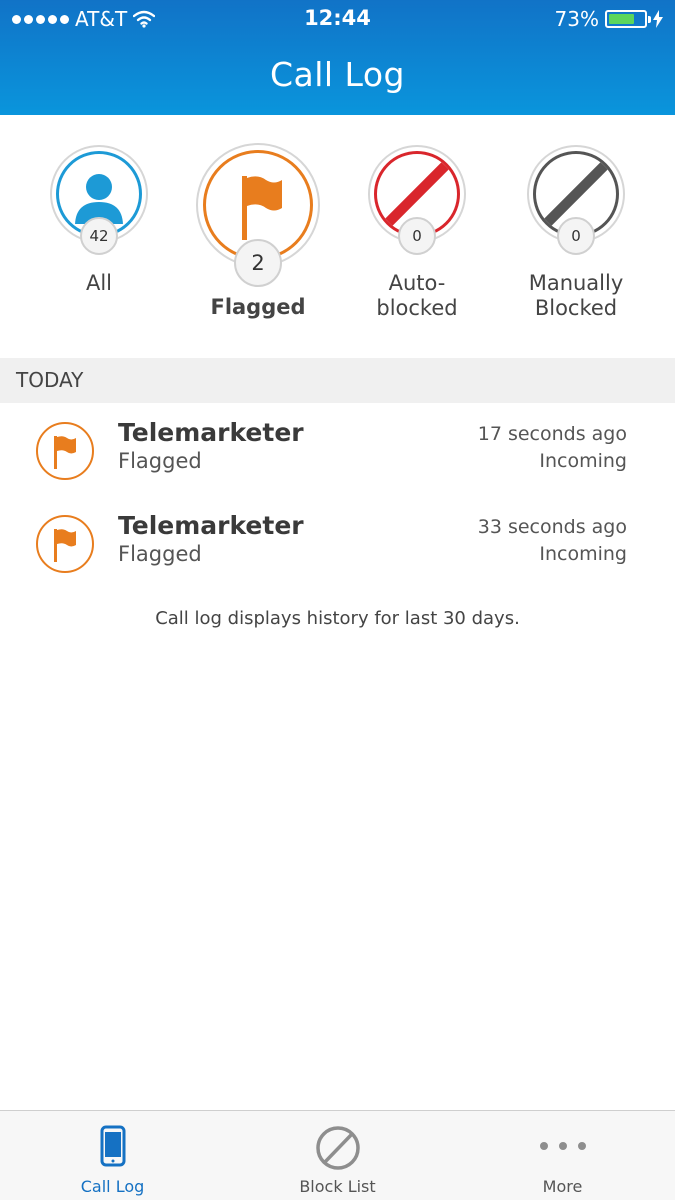 The width and height of the screenshot is (675, 1200). I want to click on call-time: 33 seconds ago, so click(552, 527).